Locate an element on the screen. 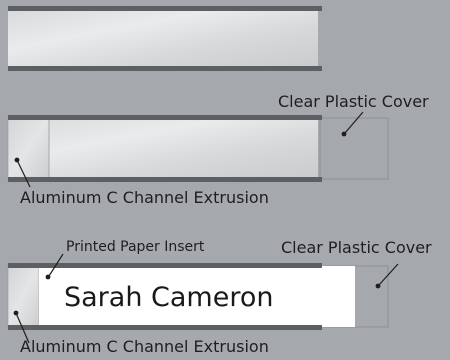  assembled-sign-channel is located at coordinates (165, 38).